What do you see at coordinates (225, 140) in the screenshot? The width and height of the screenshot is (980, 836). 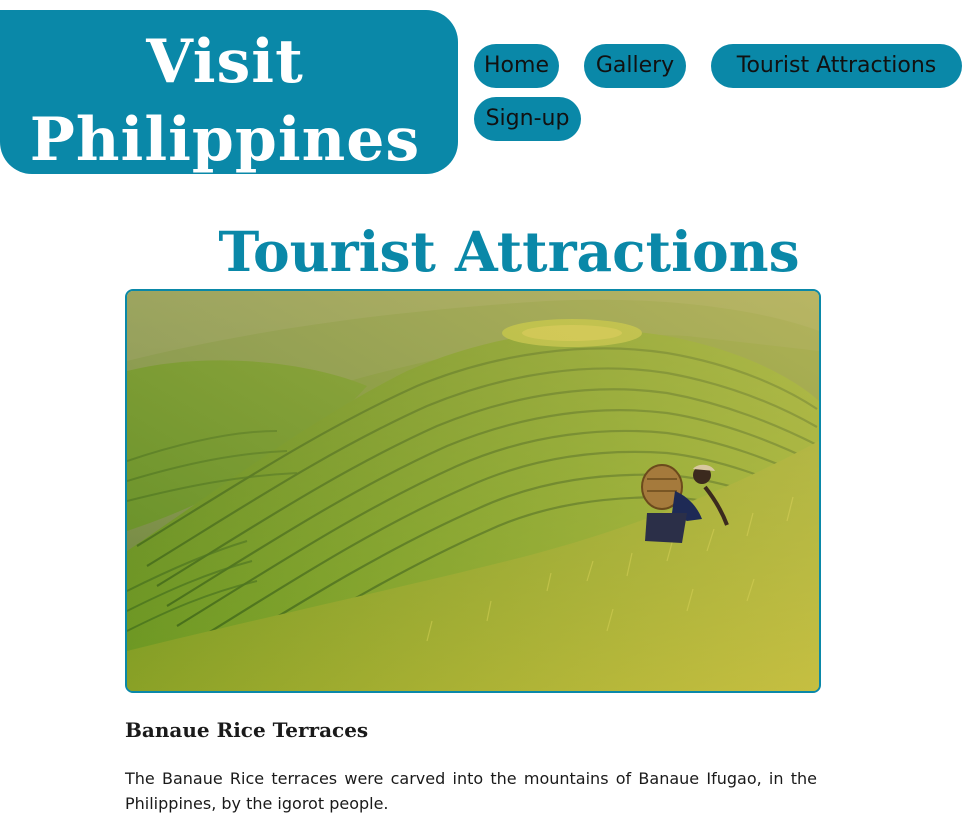 I see `logo-line-2: Philippines` at bounding box center [225, 140].